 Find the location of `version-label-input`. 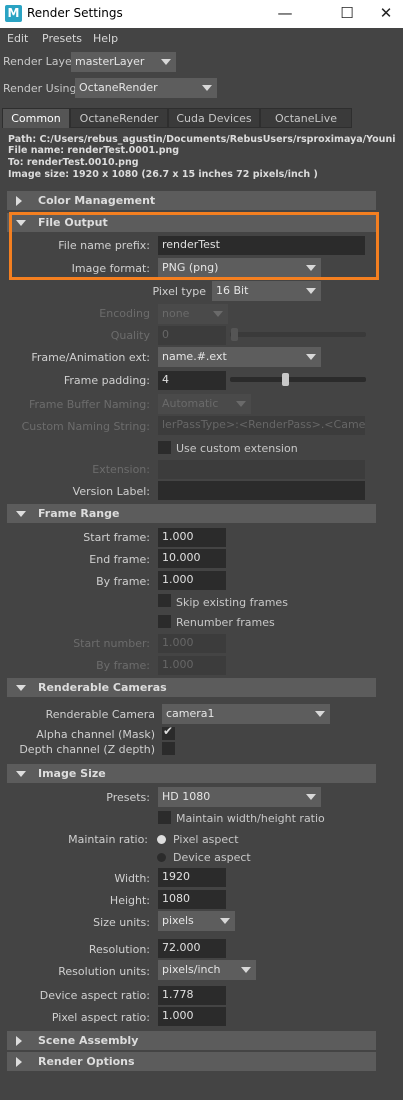

version-label-input is located at coordinates (261, 490).